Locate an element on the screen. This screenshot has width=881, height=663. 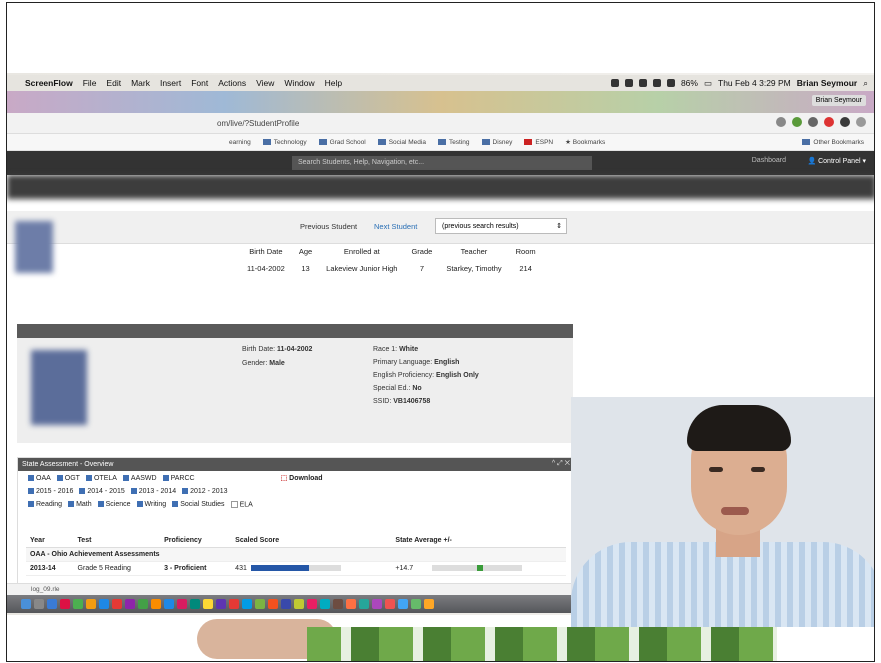
battery-percent: 86% is located at coordinates (689, 83).